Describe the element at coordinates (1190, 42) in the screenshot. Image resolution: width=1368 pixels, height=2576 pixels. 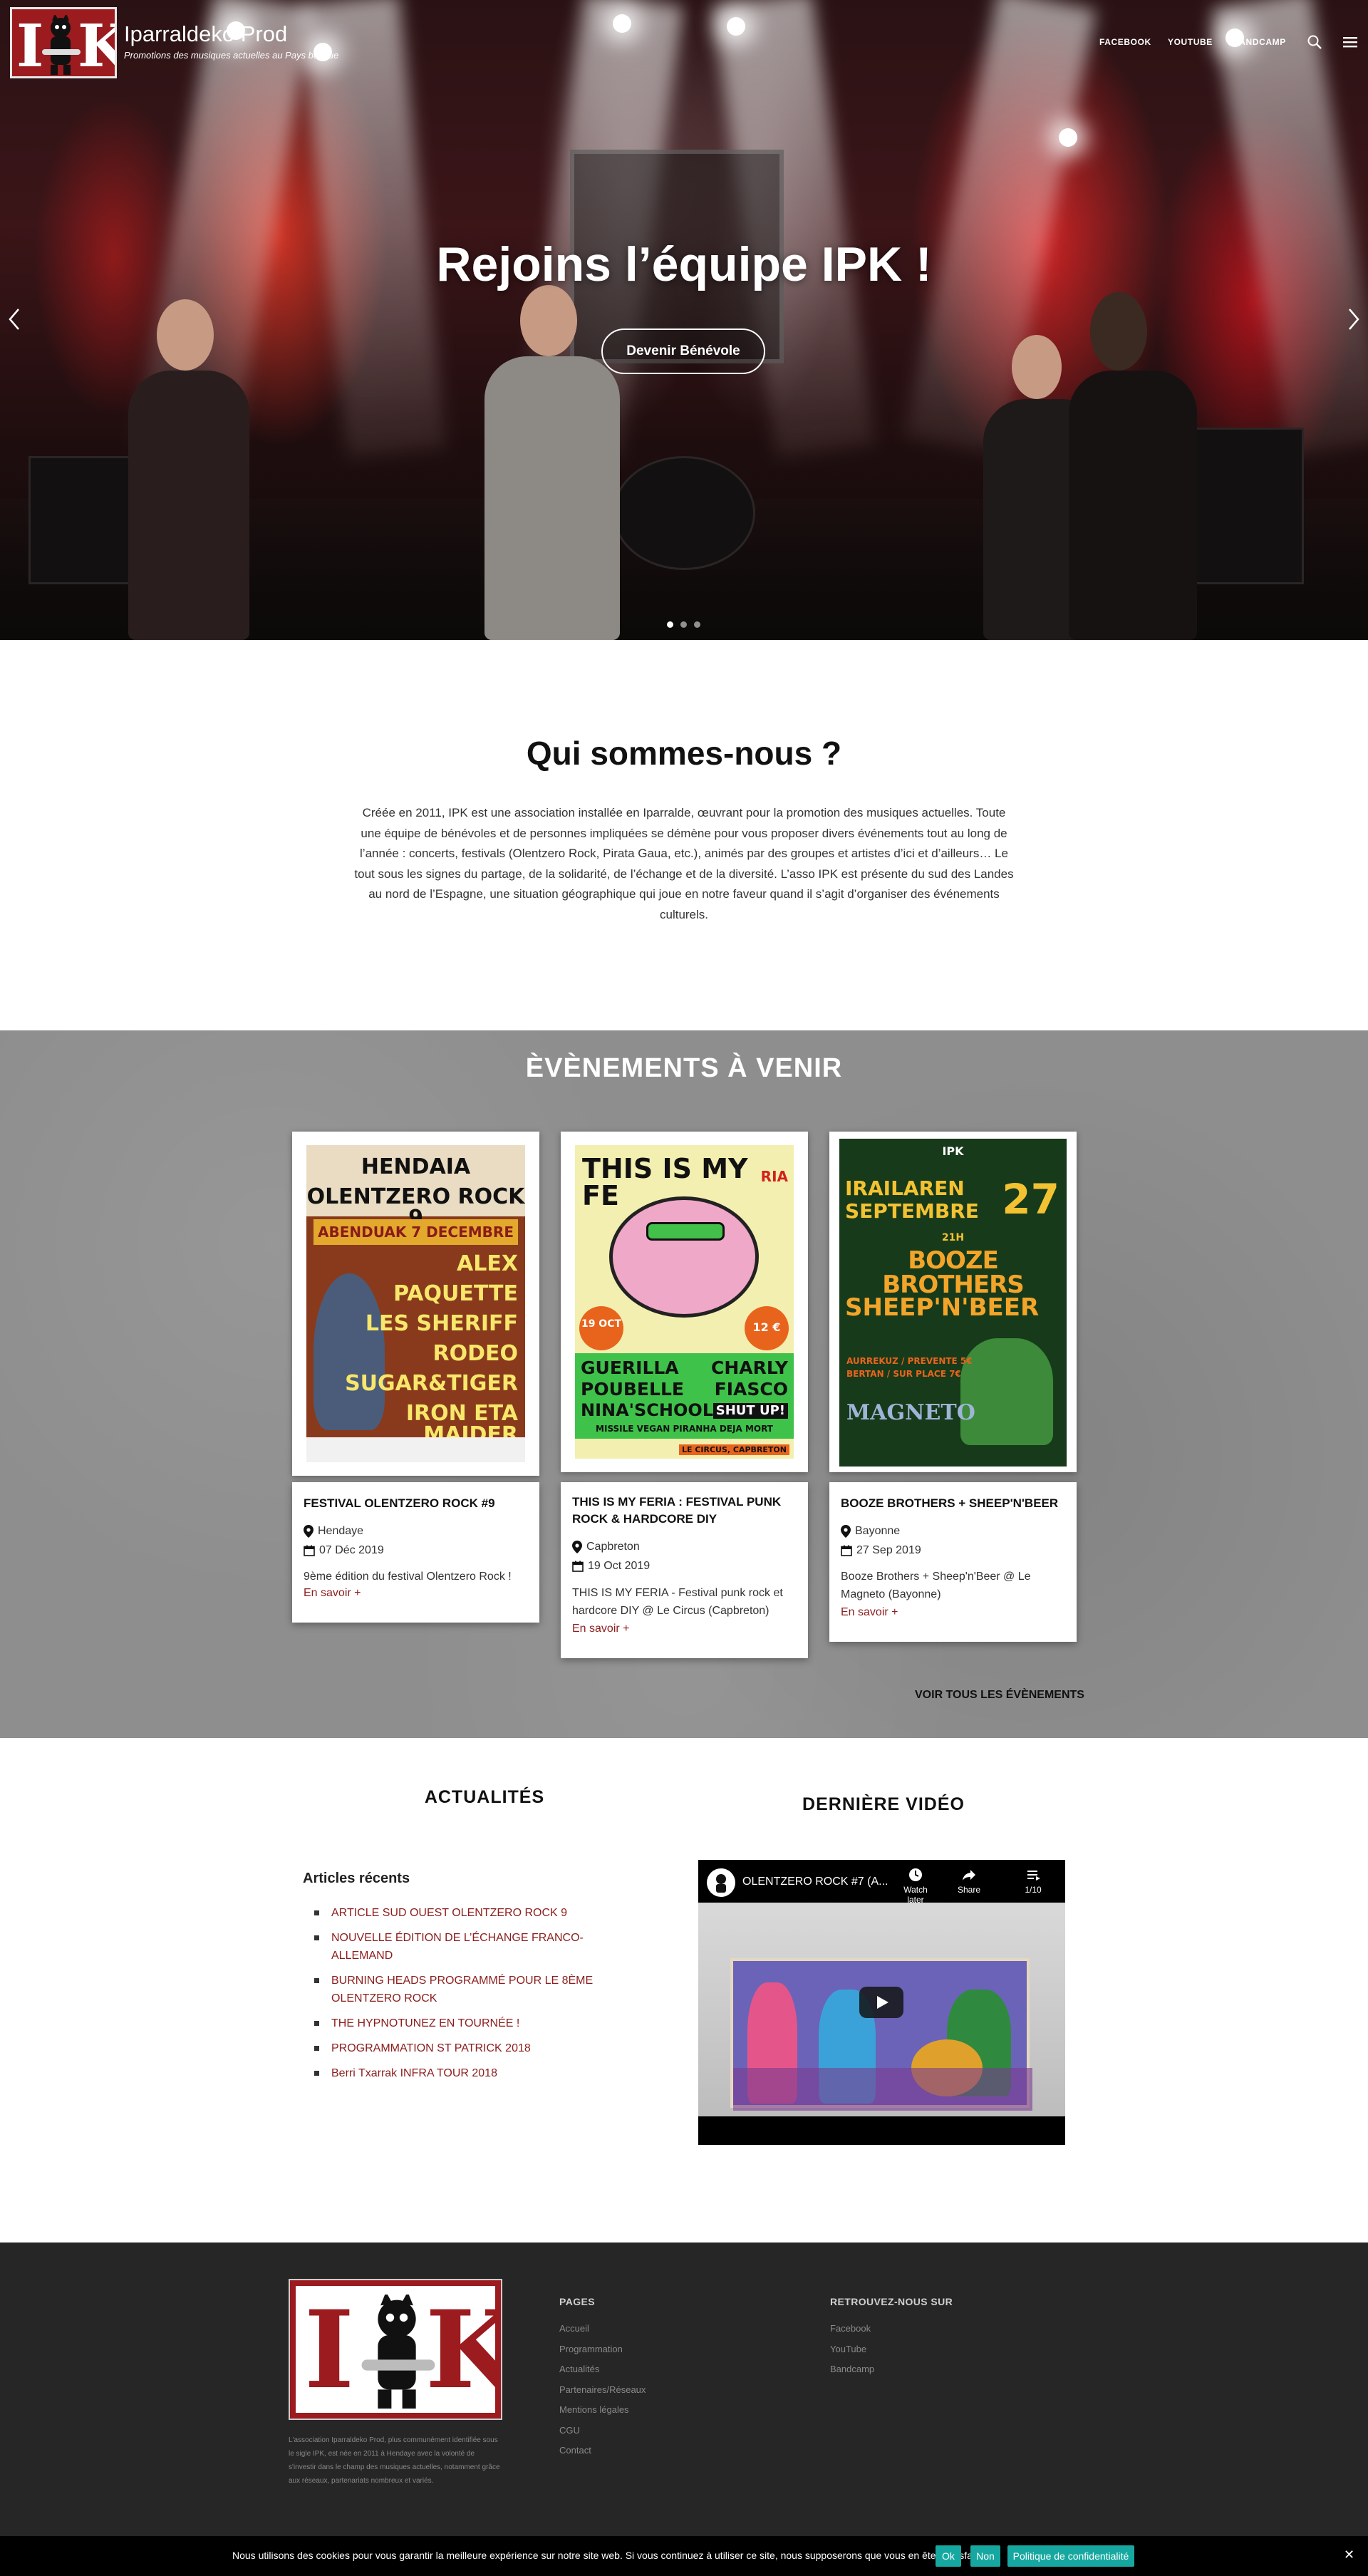
I see `nav-youtube: YOUTUBE` at that location.